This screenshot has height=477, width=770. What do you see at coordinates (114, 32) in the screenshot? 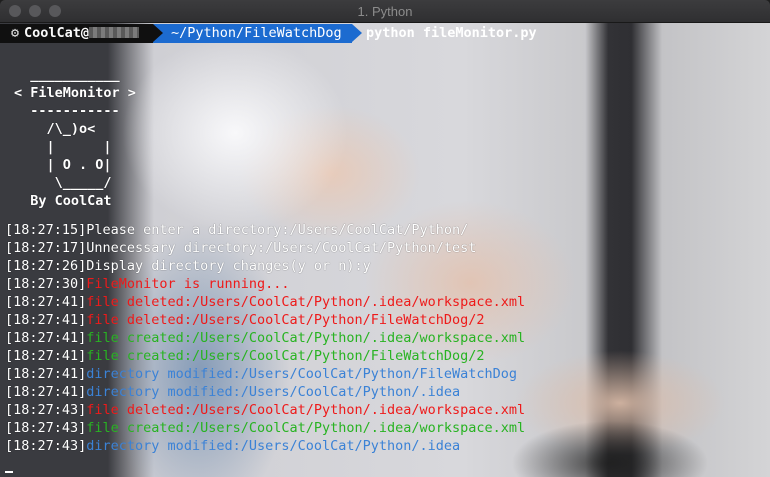
I see `redacted-hostname` at bounding box center [114, 32].